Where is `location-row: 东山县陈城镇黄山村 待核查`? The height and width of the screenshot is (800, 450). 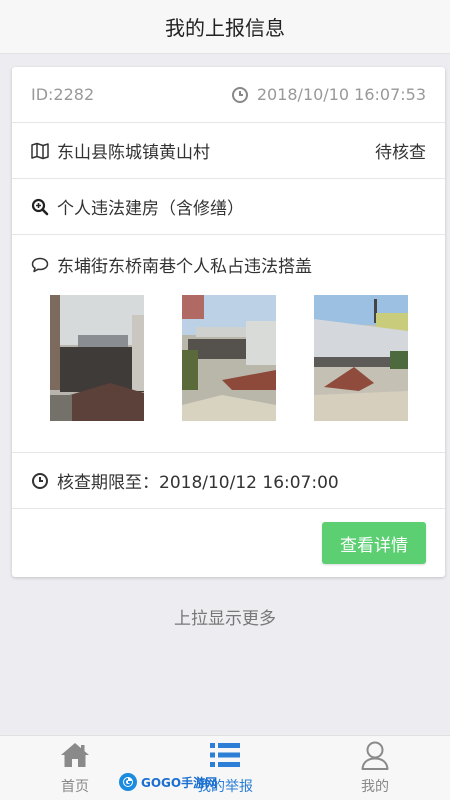 location-row: 东山县陈城镇黄山村 待核查 is located at coordinates (228, 151).